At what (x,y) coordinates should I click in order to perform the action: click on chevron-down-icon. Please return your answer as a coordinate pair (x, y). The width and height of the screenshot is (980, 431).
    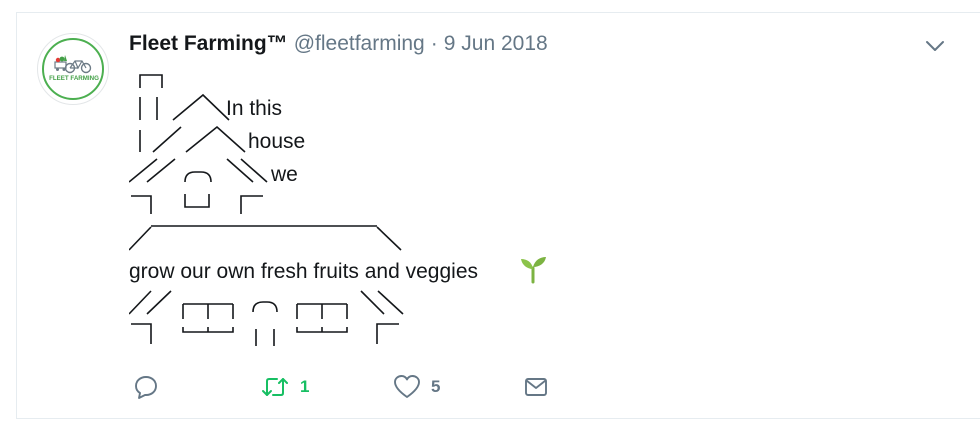
    Looking at the image, I should click on (935, 46).